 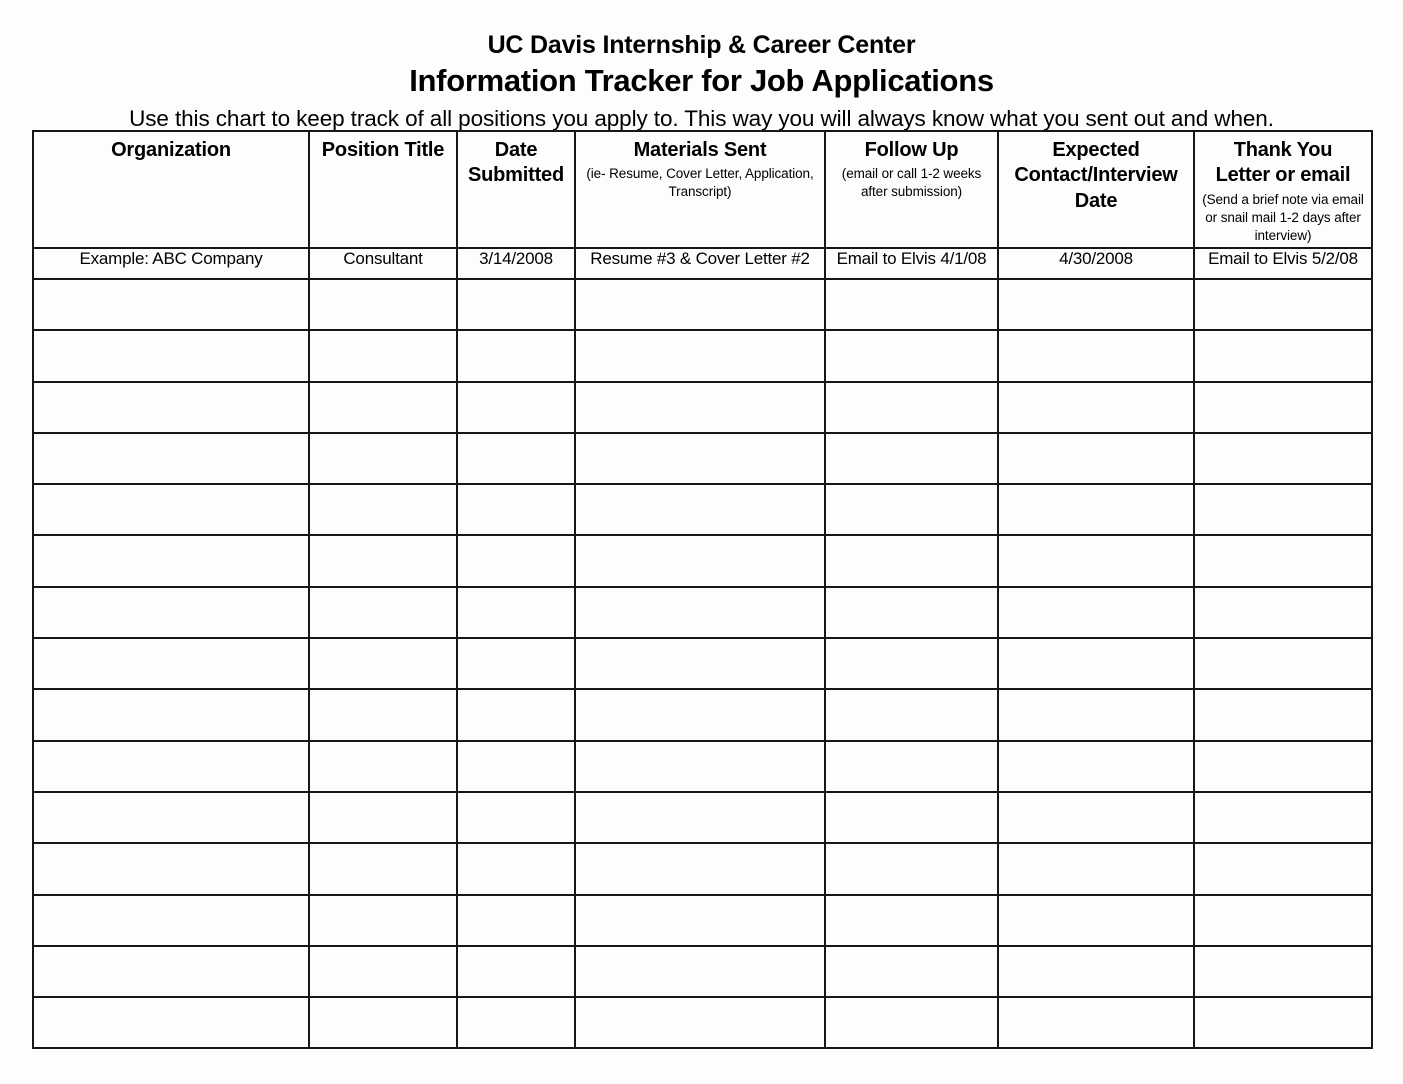 What do you see at coordinates (700, 263) in the screenshot?
I see `cell-materials-sent: Resume #3 & Cover Letter #2` at bounding box center [700, 263].